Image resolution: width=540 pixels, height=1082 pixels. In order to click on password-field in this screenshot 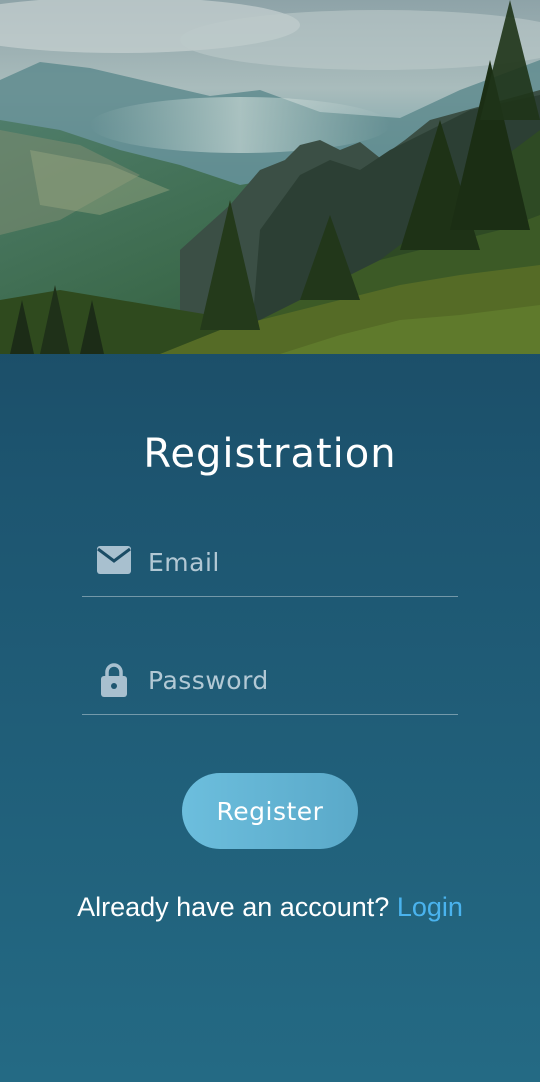, I will do `click(270, 679)`.